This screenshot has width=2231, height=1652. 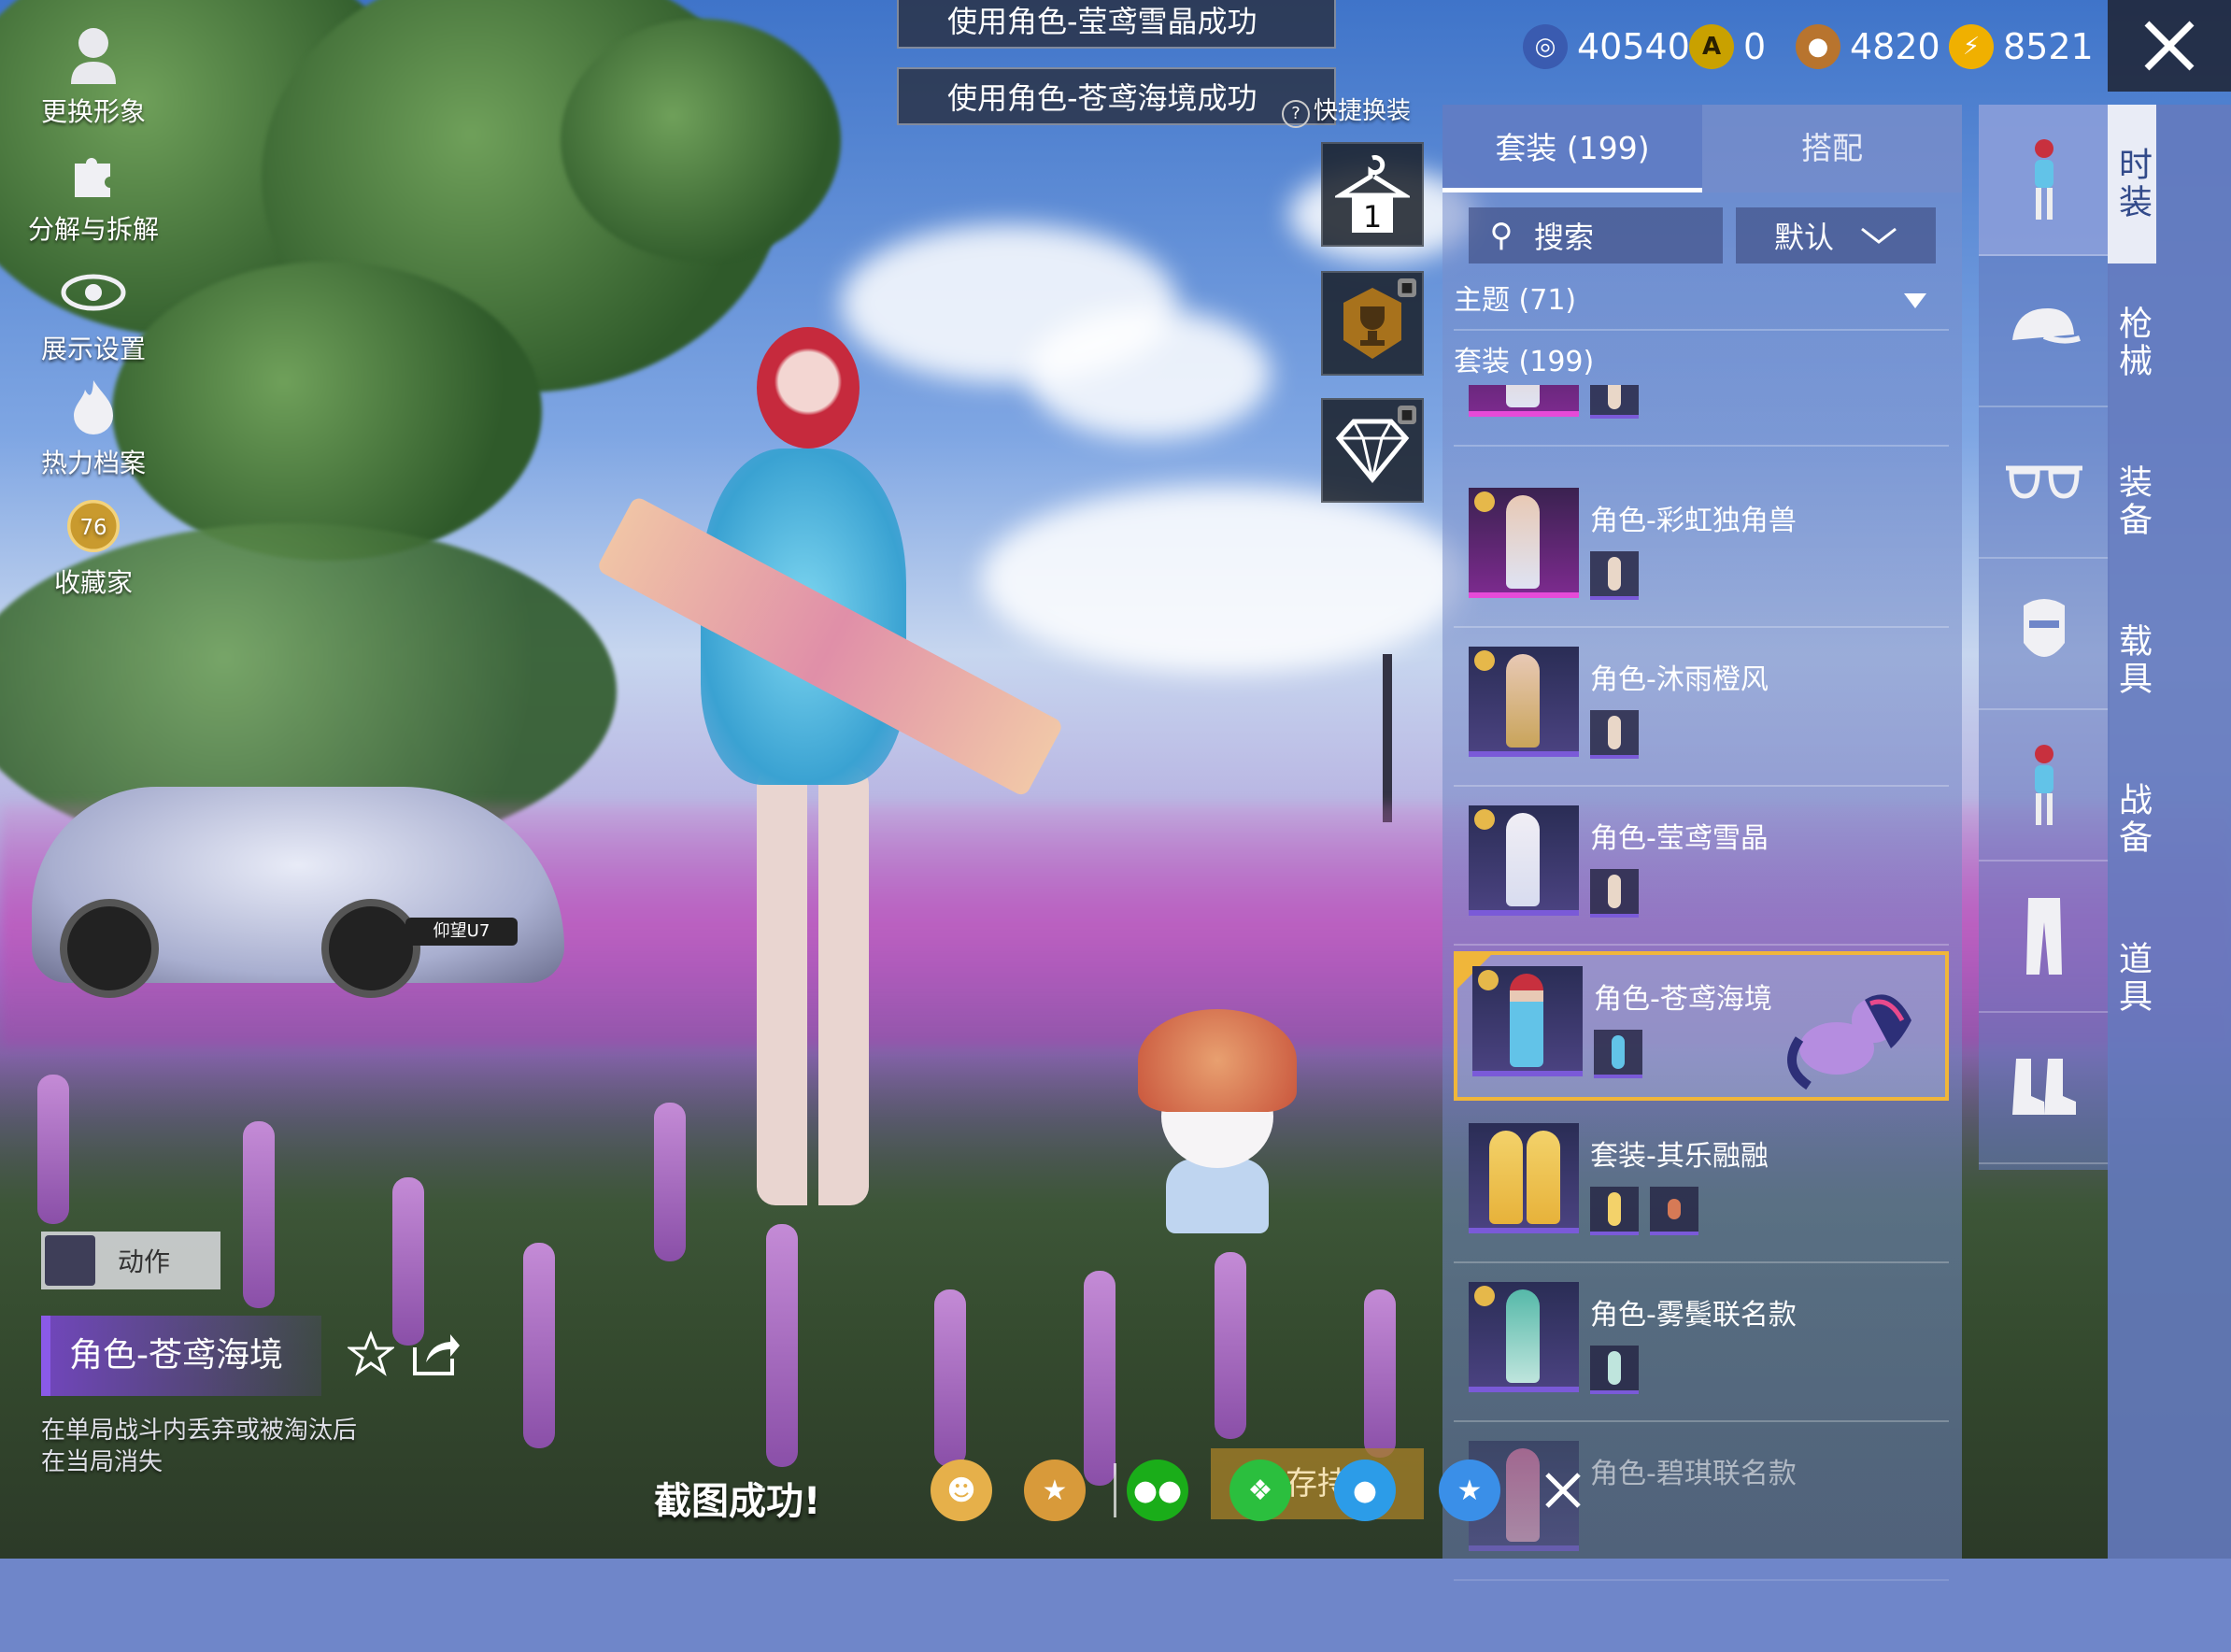 I want to click on character-model, so click(x=795, y=776).